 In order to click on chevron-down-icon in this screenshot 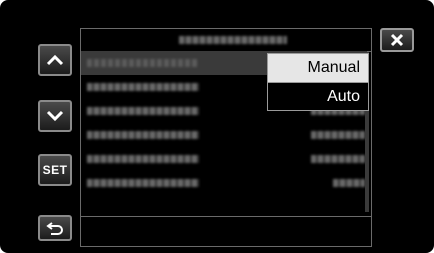, I will do `click(55, 116)`.